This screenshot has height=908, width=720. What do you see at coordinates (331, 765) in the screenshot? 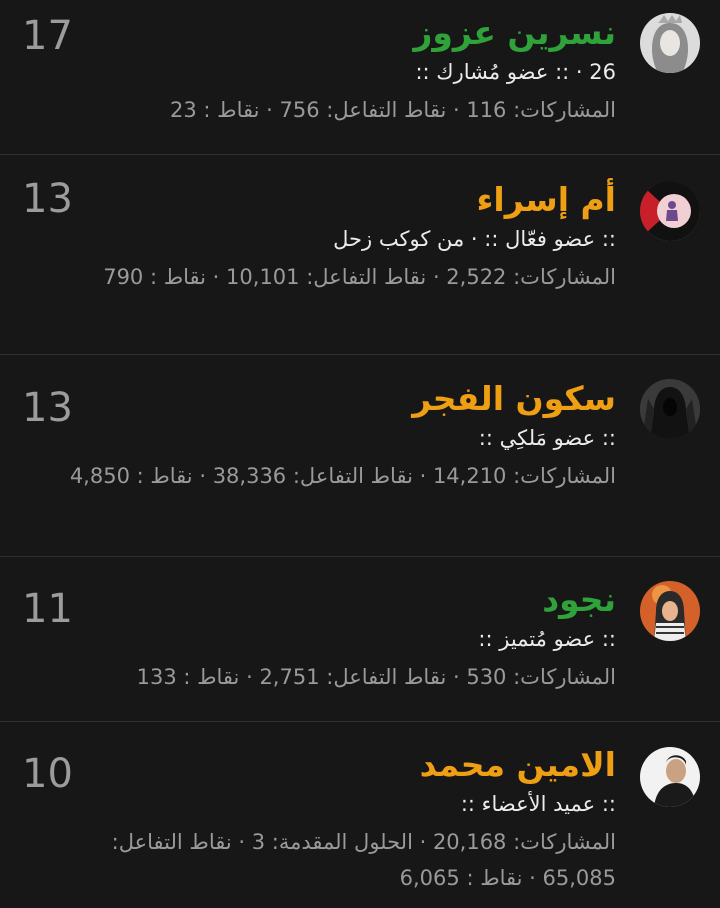
I see `member-name: الامين محمد` at bounding box center [331, 765].